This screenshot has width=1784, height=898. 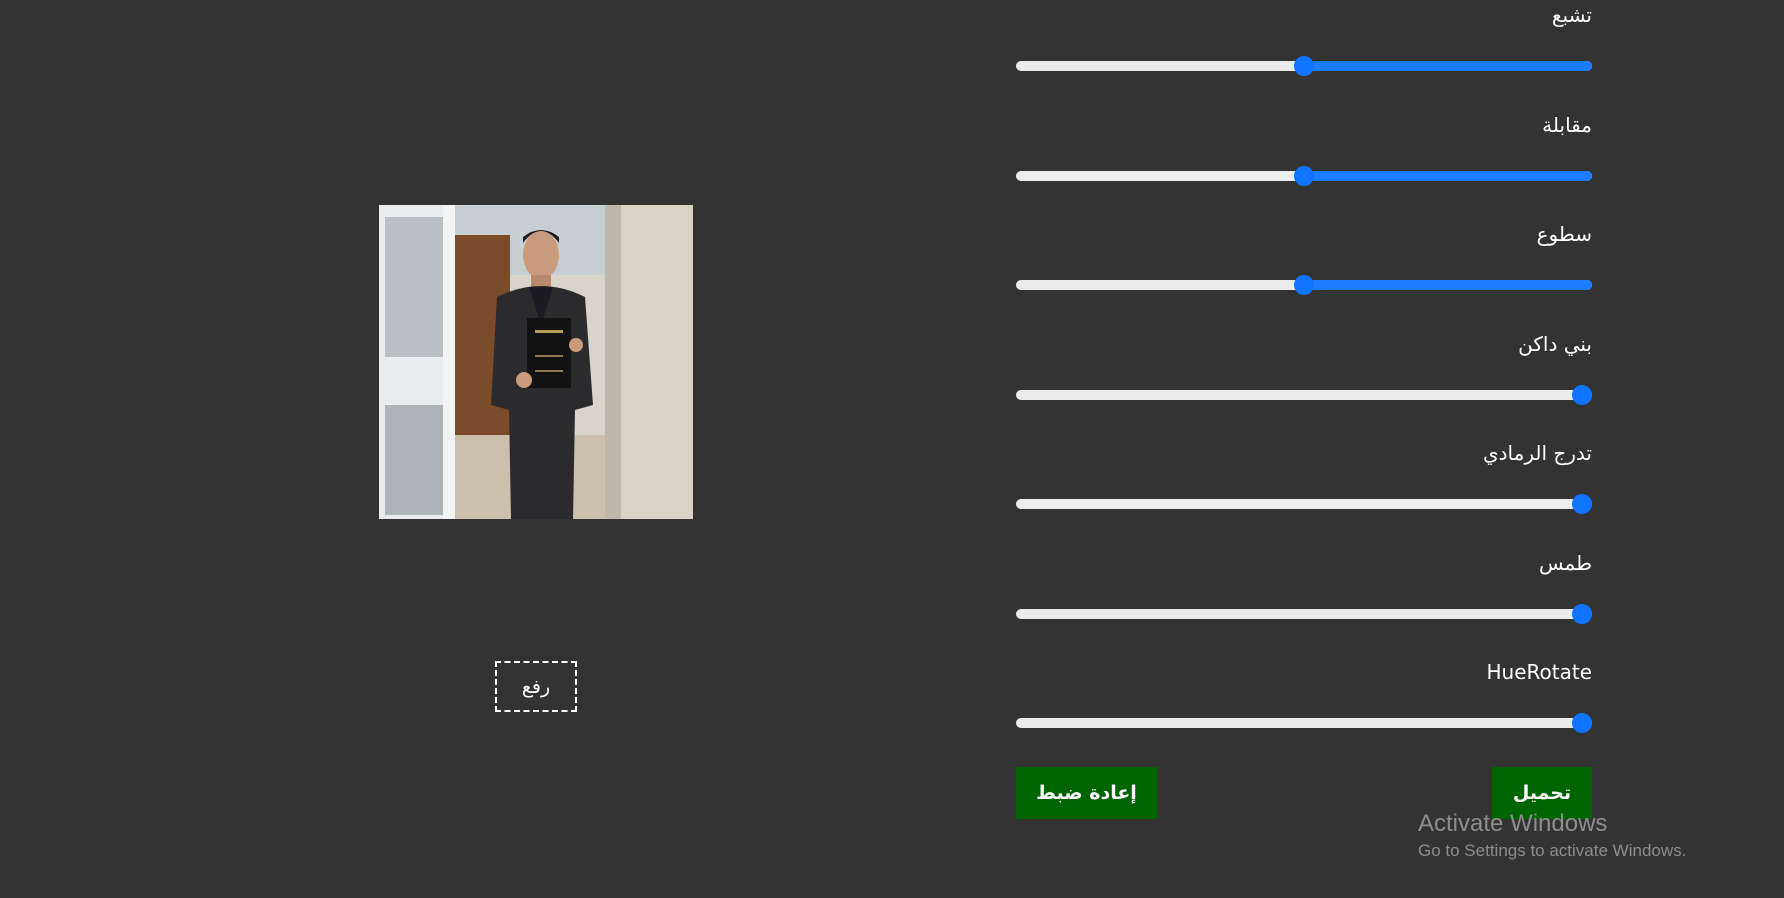 What do you see at coordinates (1567, 125) in the screenshot?
I see `slider-label-contrast: مقابلة` at bounding box center [1567, 125].